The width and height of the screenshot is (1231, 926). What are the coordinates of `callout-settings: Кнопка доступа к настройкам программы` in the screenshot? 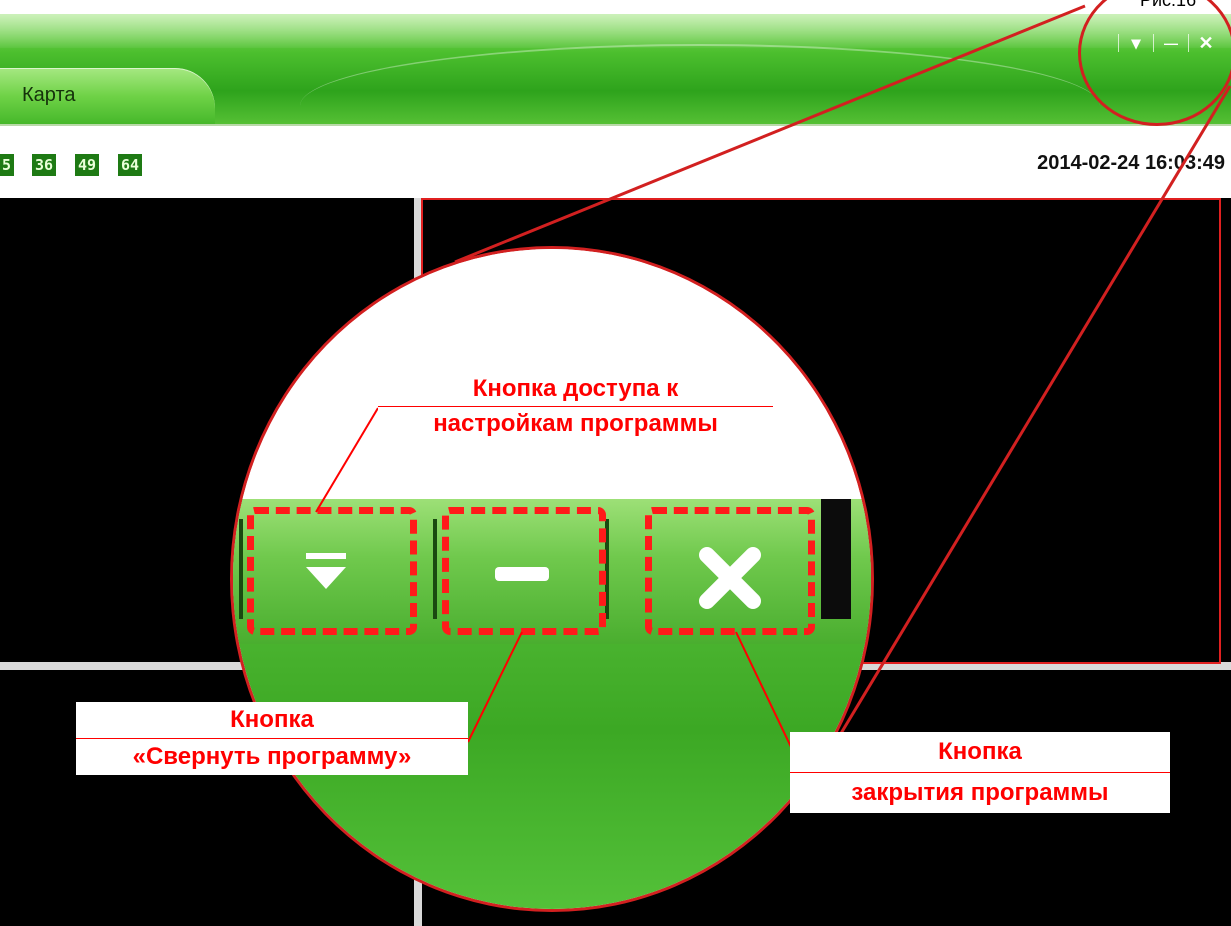 It's located at (575, 406).